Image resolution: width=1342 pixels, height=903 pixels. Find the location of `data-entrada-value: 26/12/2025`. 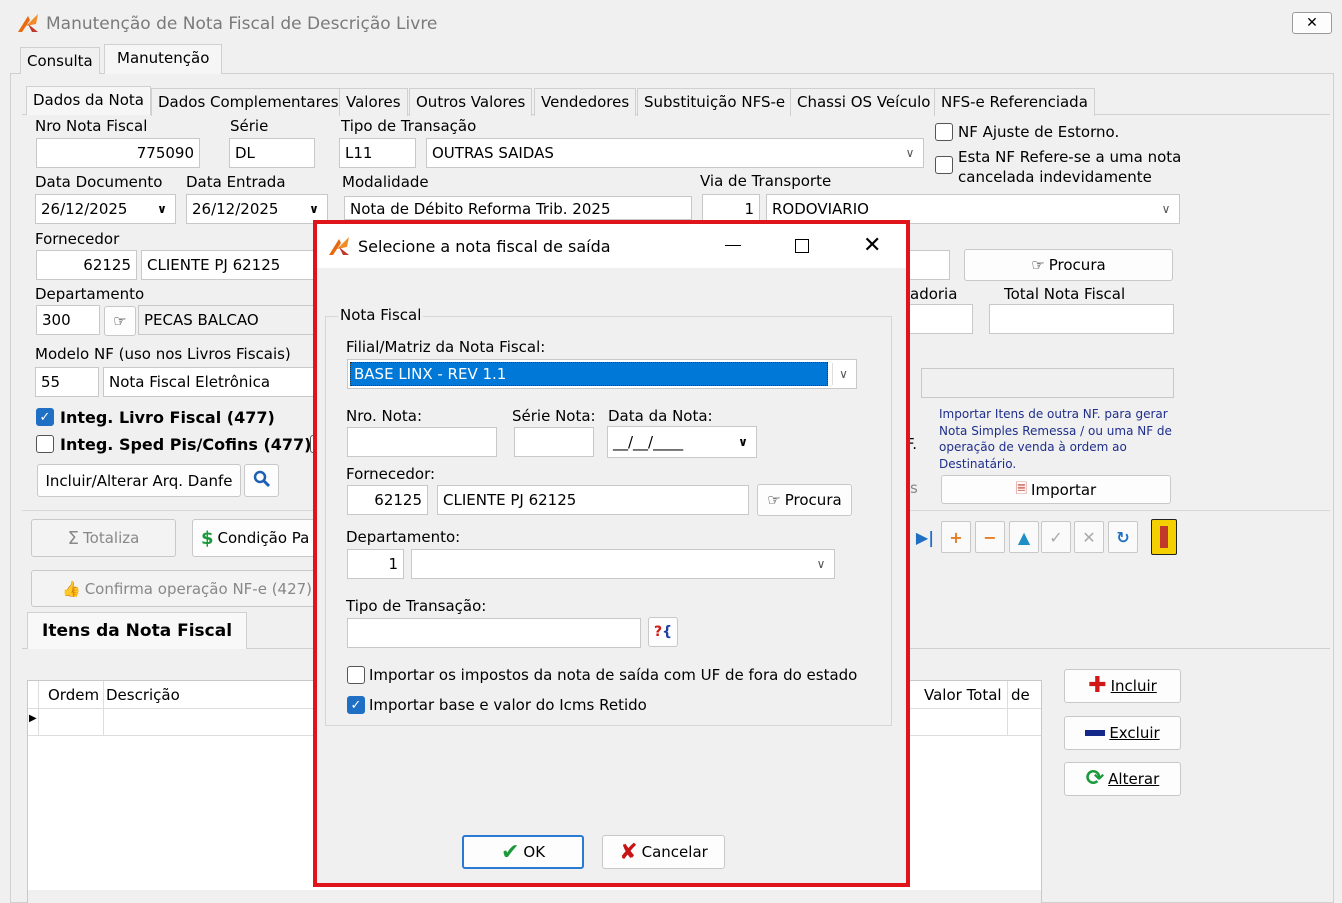

data-entrada-value: 26/12/2025 is located at coordinates (235, 209).